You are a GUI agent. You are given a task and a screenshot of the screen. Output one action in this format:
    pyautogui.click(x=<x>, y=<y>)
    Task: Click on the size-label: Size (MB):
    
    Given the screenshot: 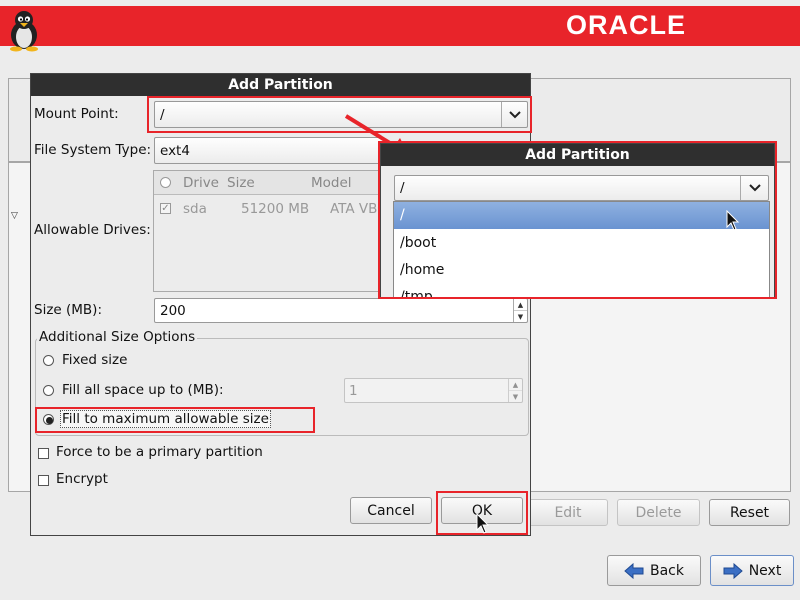 What is the action you would take?
    pyautogui.click(x=68, y=310)
    